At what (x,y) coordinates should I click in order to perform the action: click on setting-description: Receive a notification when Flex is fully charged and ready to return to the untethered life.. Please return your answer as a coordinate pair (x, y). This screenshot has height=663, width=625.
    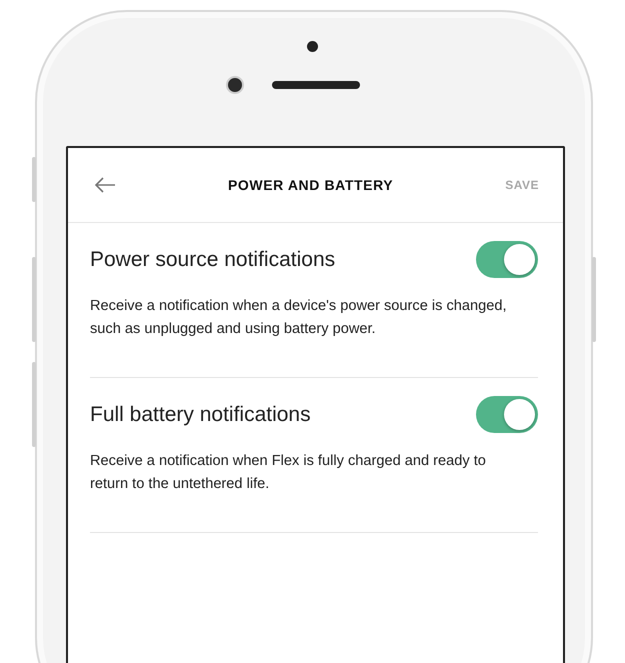
    Looking at the image, I should click on (288, 473).